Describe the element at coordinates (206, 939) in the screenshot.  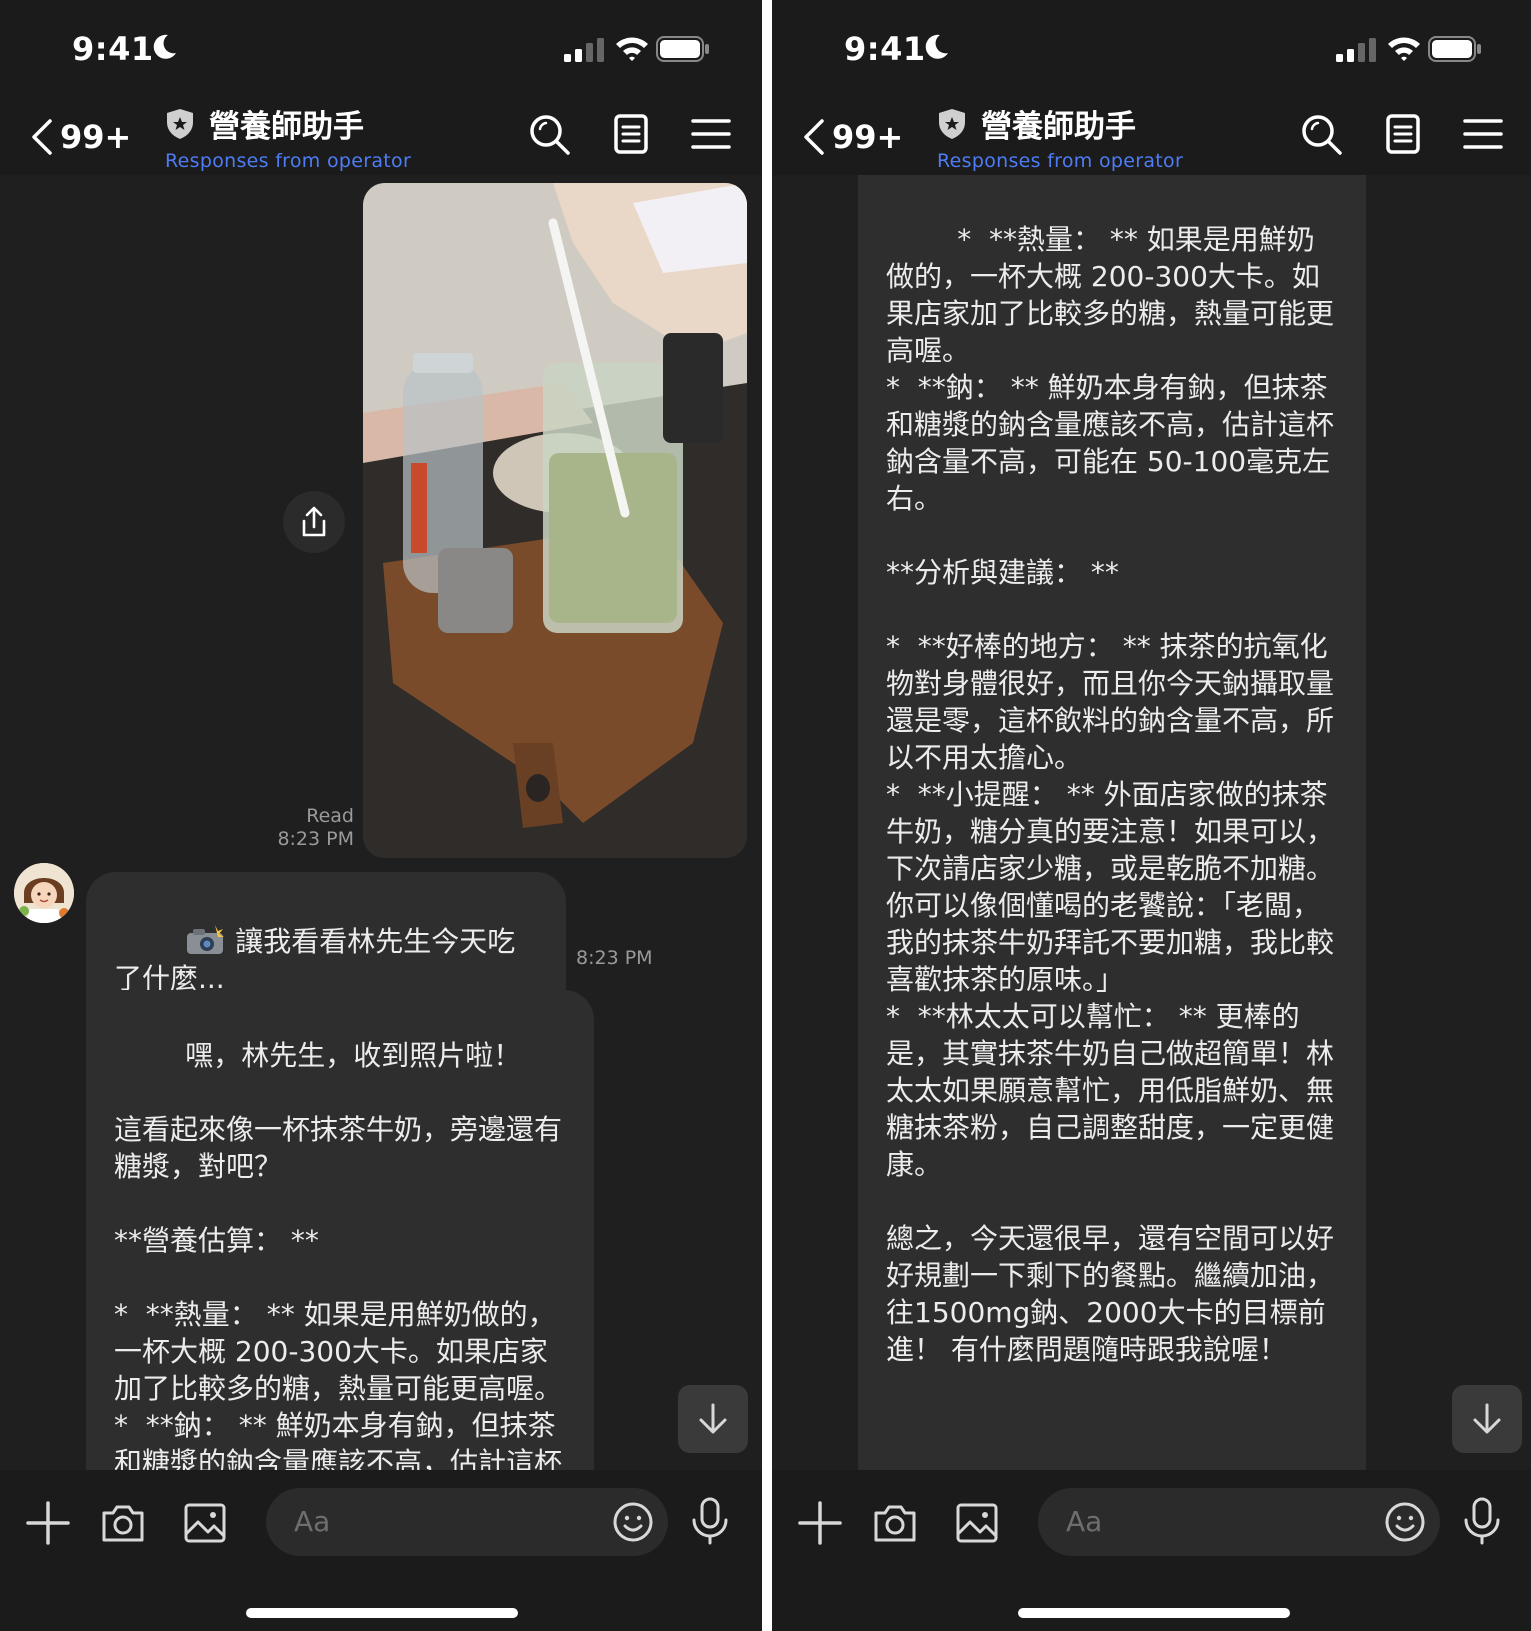
I see `camera-flash-emoji-icon` at that location.